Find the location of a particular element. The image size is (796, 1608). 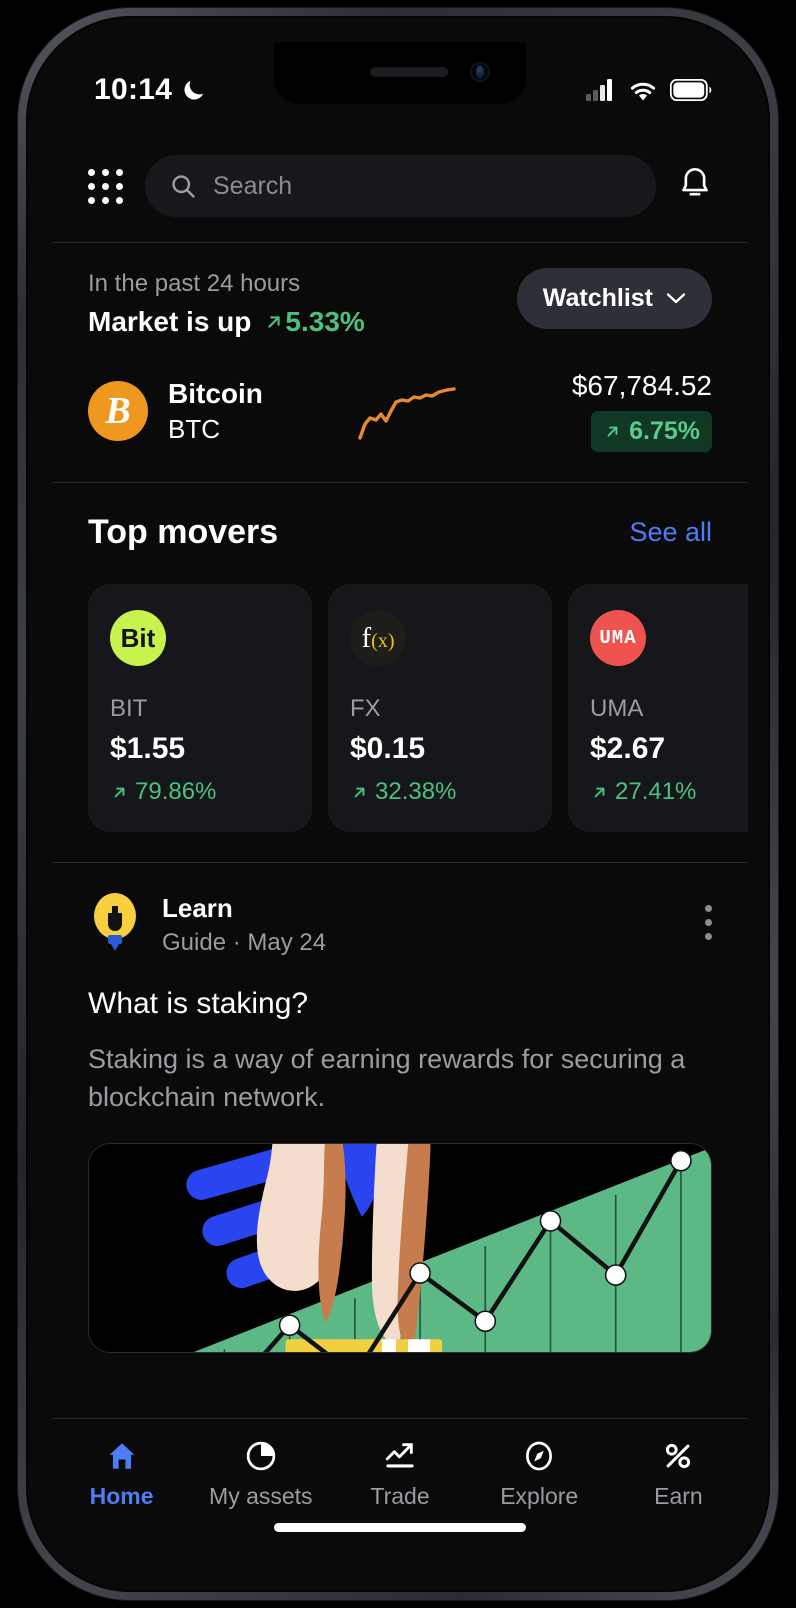

top-movers-header: Top movers See all is located at coordinates (400, 532).